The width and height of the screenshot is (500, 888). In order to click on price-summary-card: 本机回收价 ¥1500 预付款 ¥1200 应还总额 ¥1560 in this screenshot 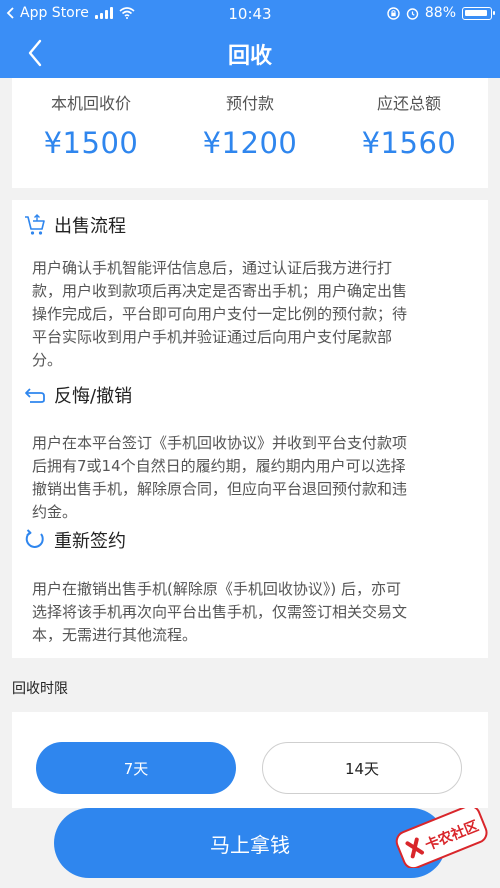, I will do `click(250, 133)`.